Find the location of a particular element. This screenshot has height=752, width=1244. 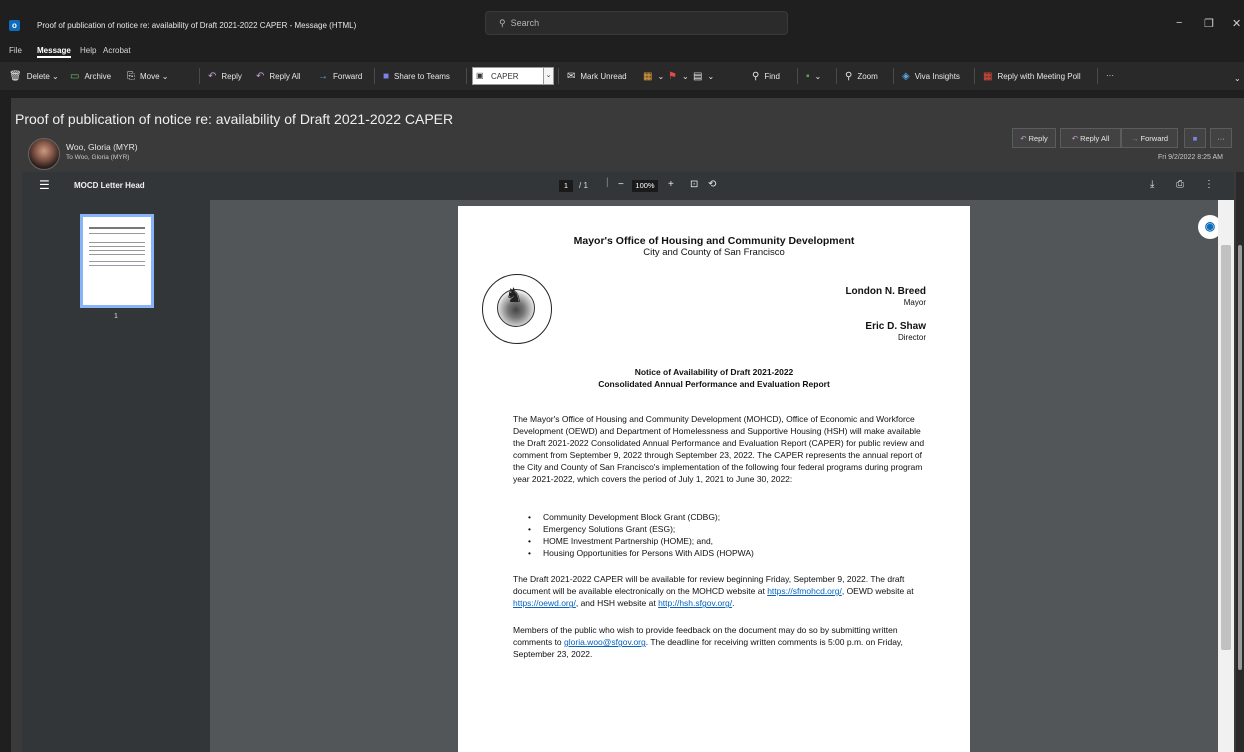

sender-name: Woo, Gloria (MYR) is located at coordinates (102, 147).